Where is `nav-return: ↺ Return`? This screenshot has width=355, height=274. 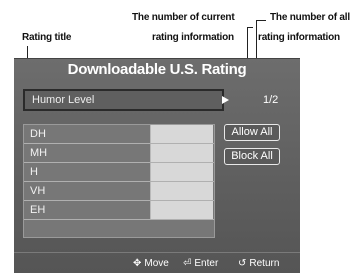 nav-return: ↺ Return is located at coordinates (258, 263).